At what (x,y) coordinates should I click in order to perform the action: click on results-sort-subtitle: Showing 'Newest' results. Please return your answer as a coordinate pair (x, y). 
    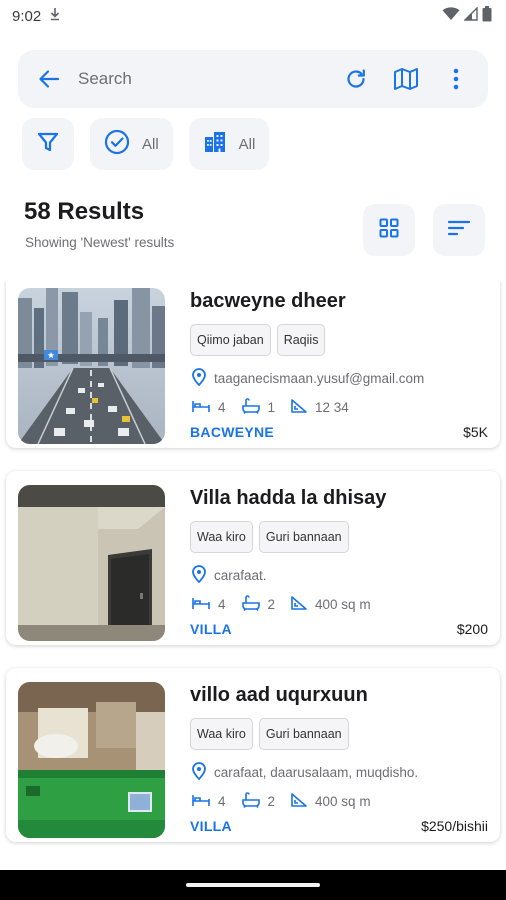
    Looking at the image, I should click on (100, 242).